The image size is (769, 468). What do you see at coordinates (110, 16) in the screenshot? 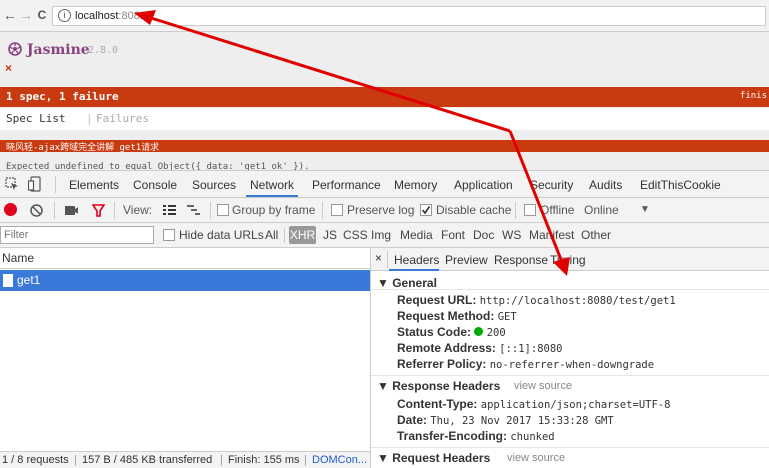
I see `url-text: localhost:8081` at bounding box center [110, 16].